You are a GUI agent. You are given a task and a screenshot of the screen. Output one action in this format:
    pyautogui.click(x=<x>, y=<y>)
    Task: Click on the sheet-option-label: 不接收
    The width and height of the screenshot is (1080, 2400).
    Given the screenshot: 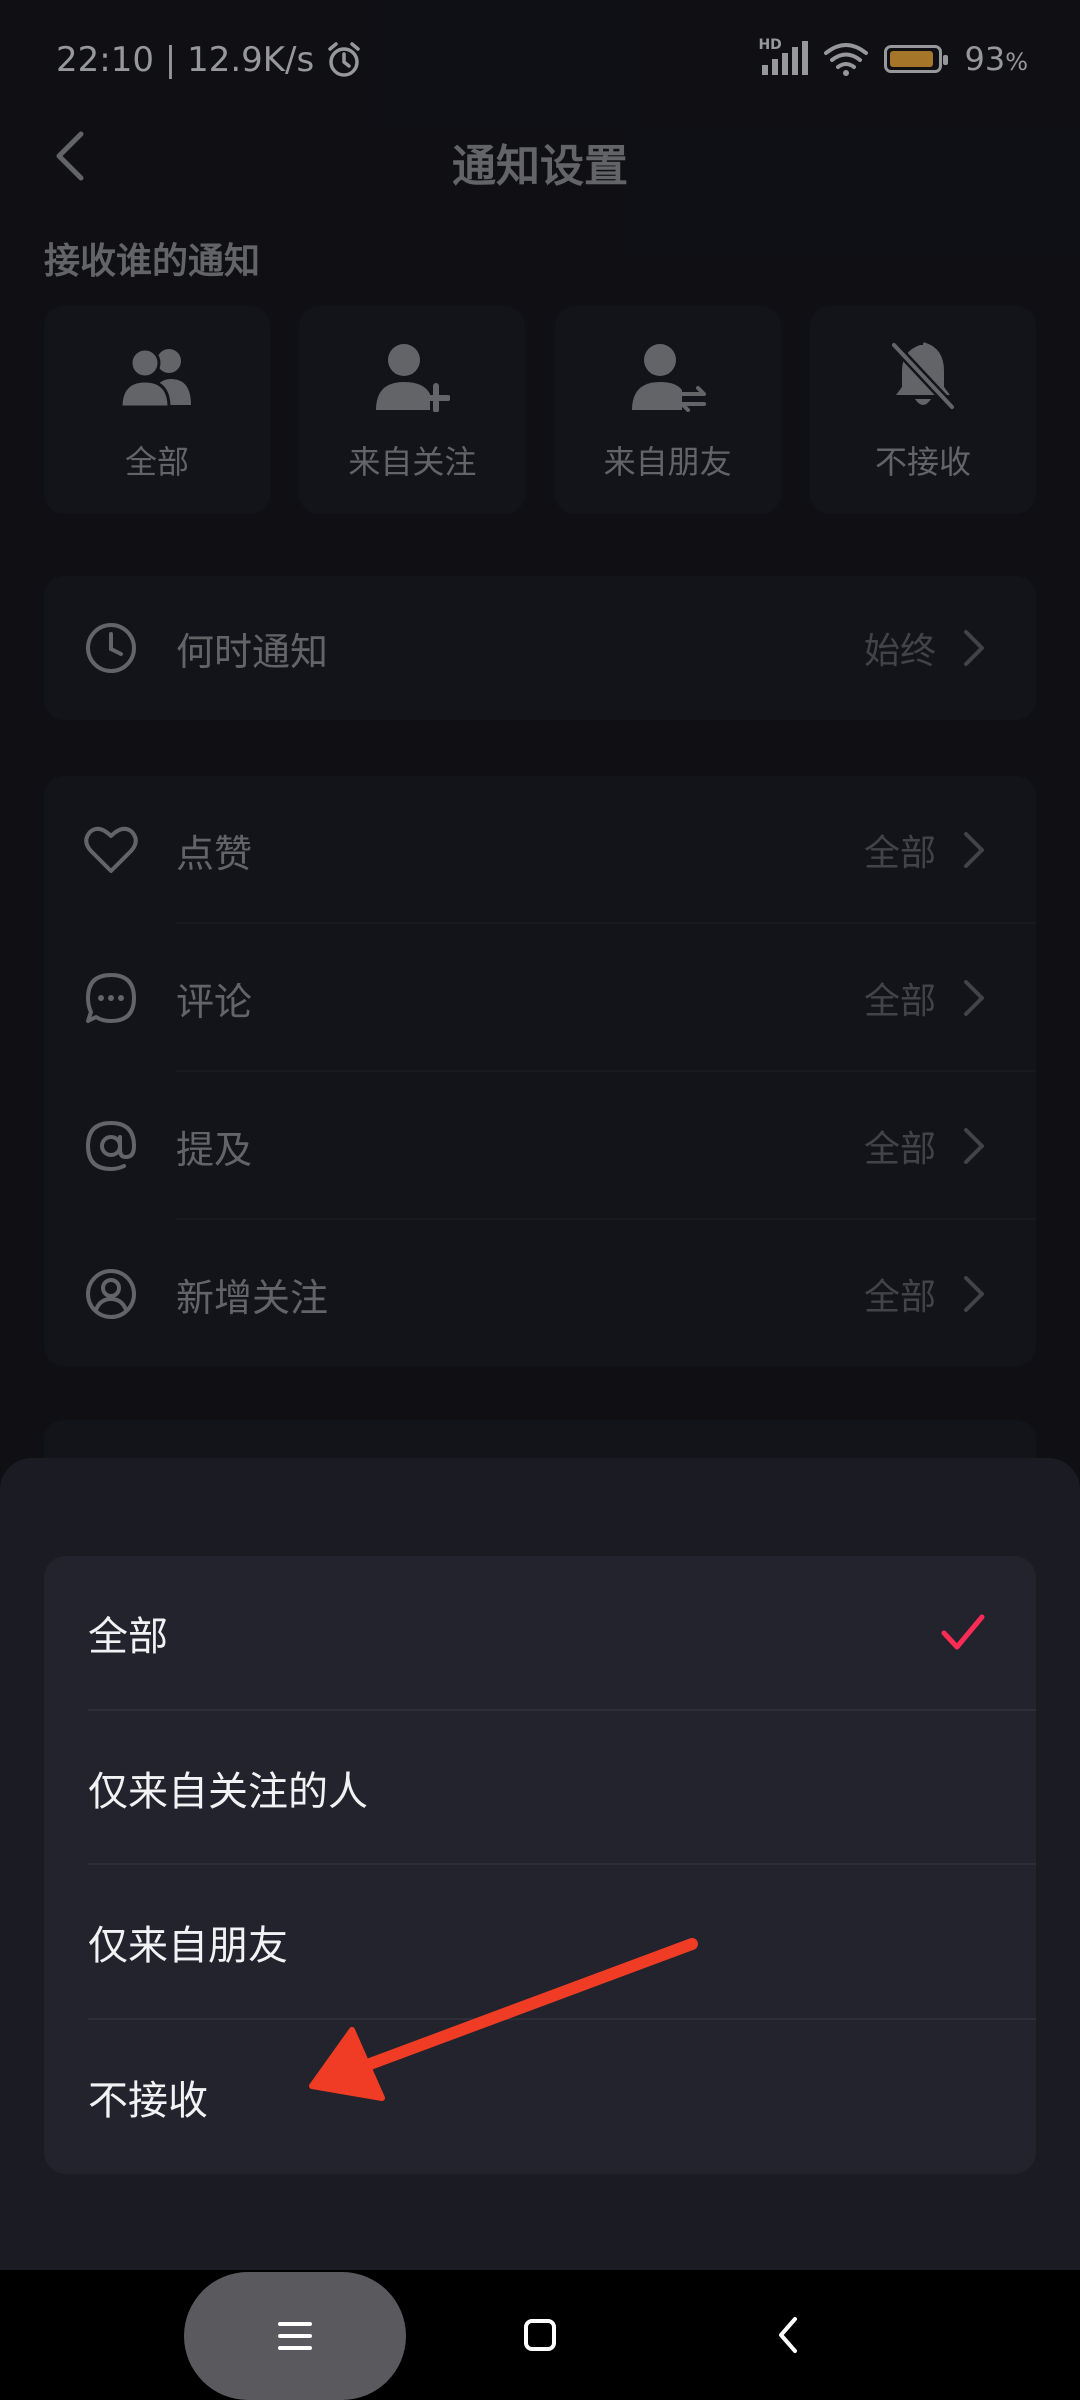 What is the action you would take?
    pyautogui.click(x=148, y=2100)
    